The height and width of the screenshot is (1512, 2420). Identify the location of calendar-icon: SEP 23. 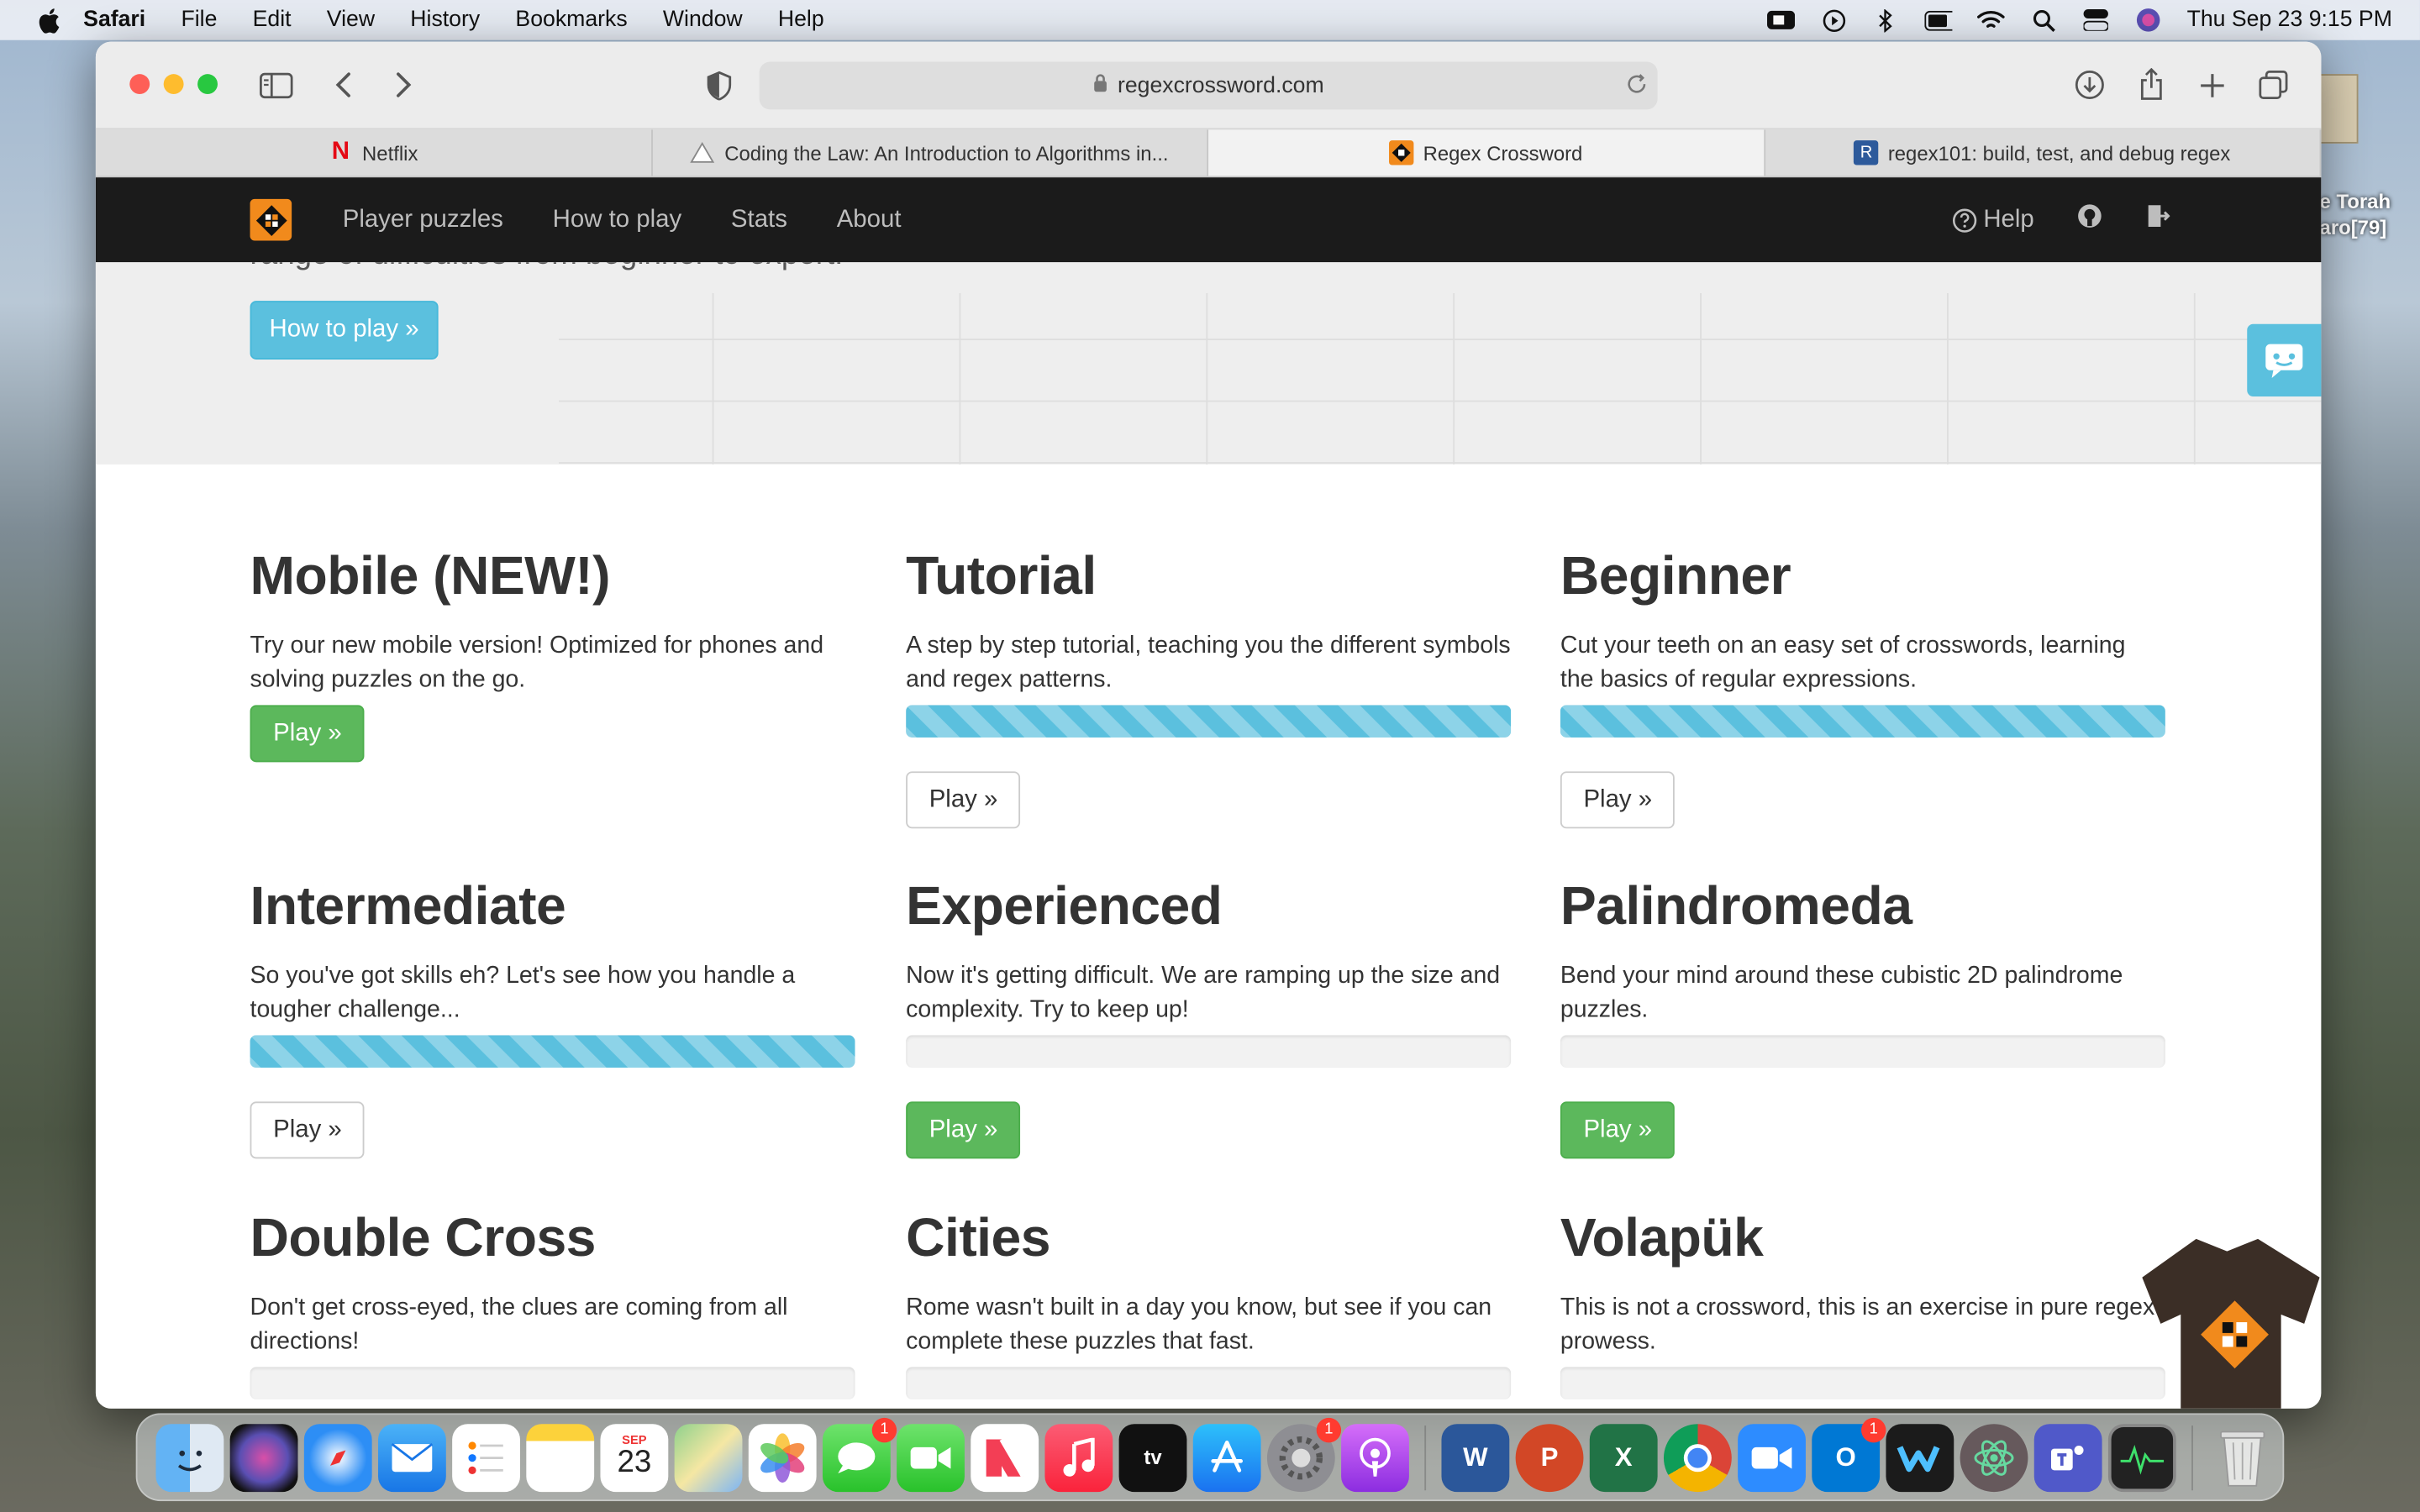
(634, 1457).